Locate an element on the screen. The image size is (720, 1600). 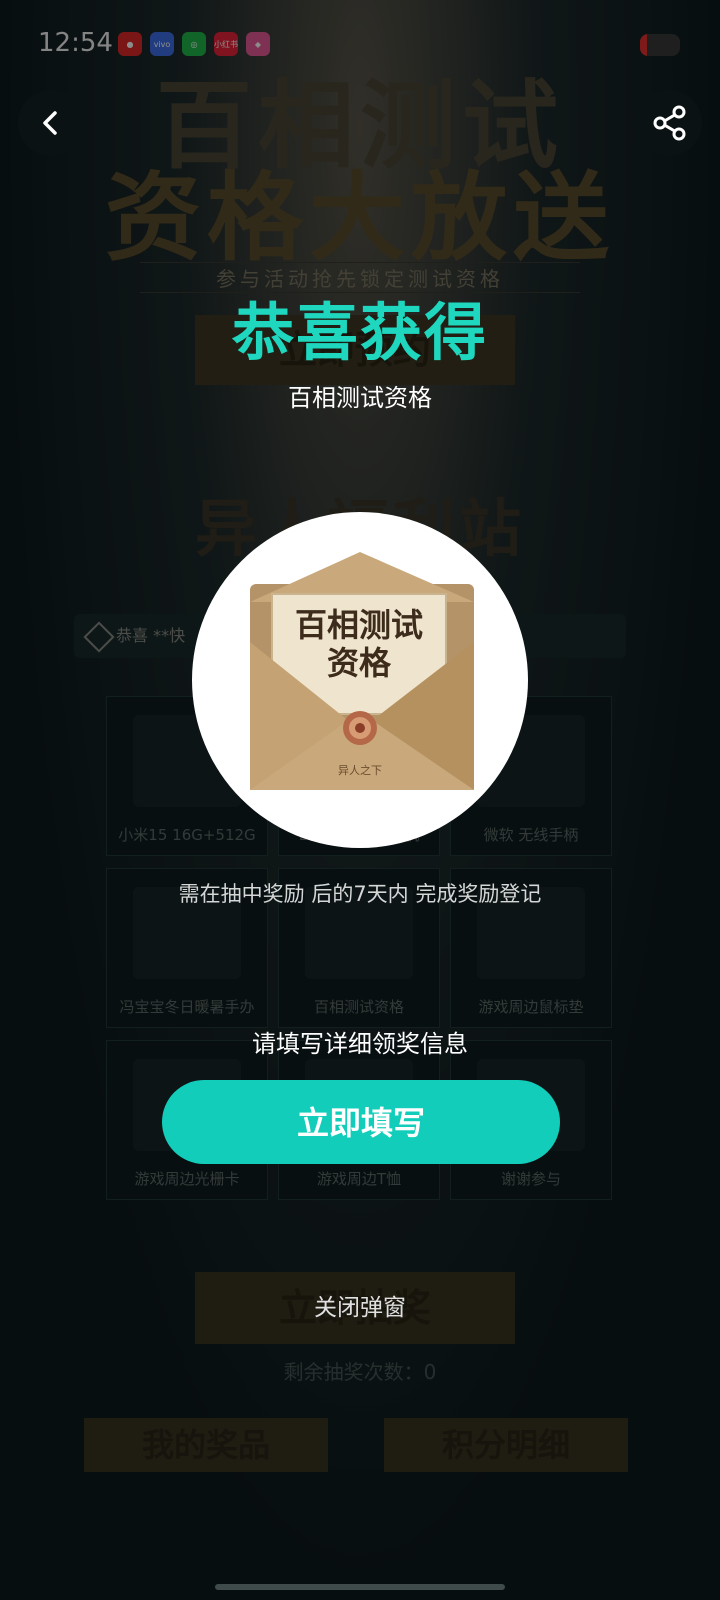
fill-now-button: 立即填写 is located at coordinates (361, 1122).